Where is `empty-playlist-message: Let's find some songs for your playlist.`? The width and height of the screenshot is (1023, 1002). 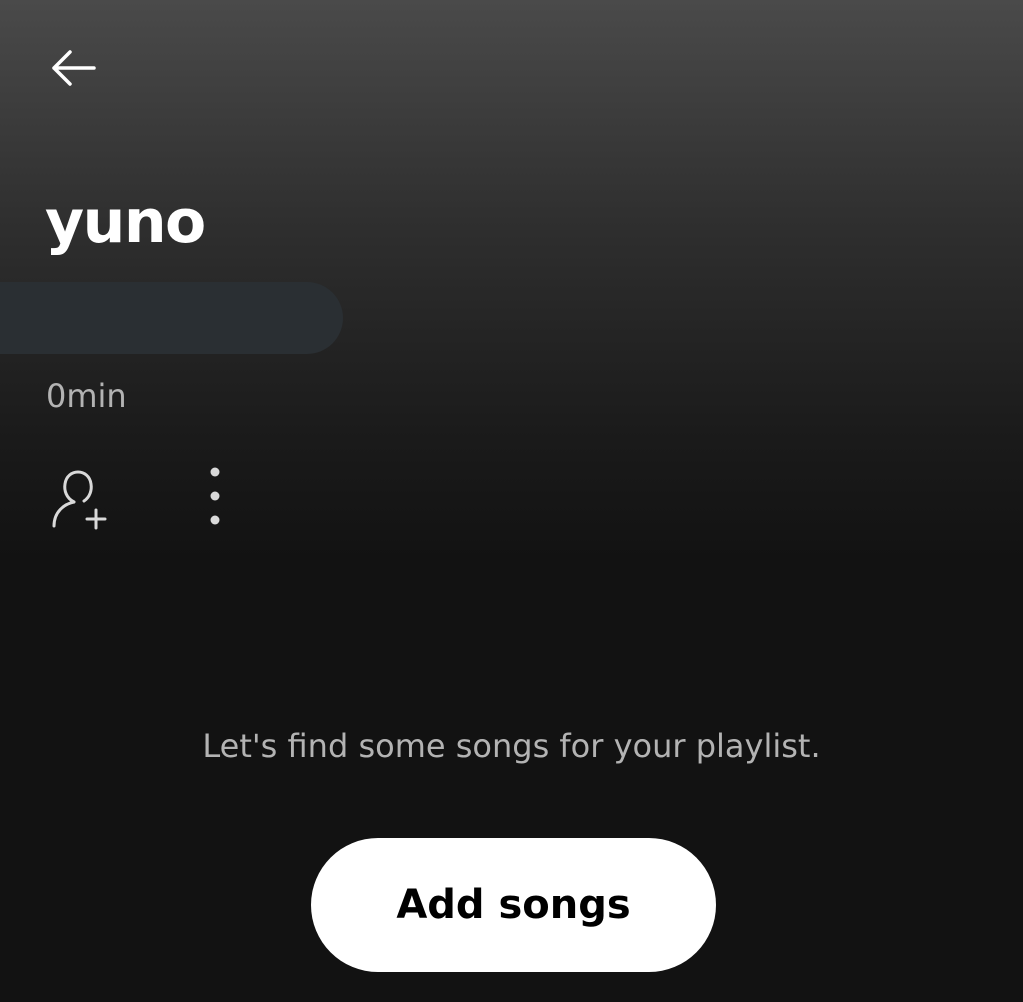 empty-playlist-message: Let's find some songs for your playlist. is located at coordinates (511, 746).